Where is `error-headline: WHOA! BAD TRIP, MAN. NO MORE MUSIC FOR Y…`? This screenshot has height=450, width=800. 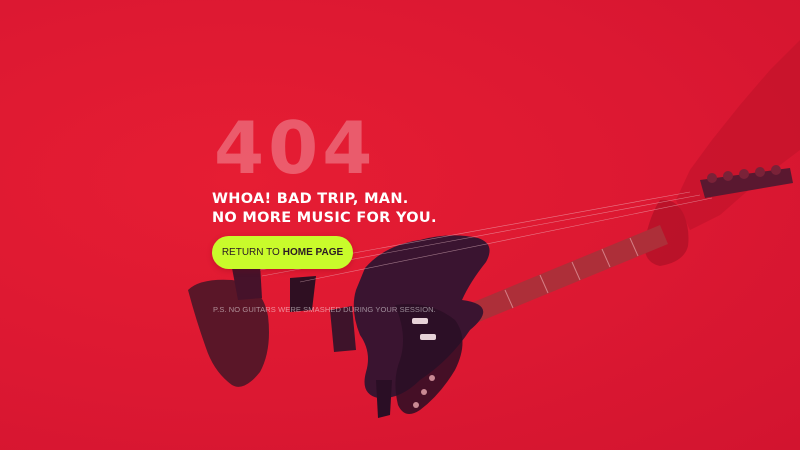
error-headline: WHOA! BAD TRIP, MAN. NO MORE MUSIC FOR Y… is located at coordinates (324, 209).